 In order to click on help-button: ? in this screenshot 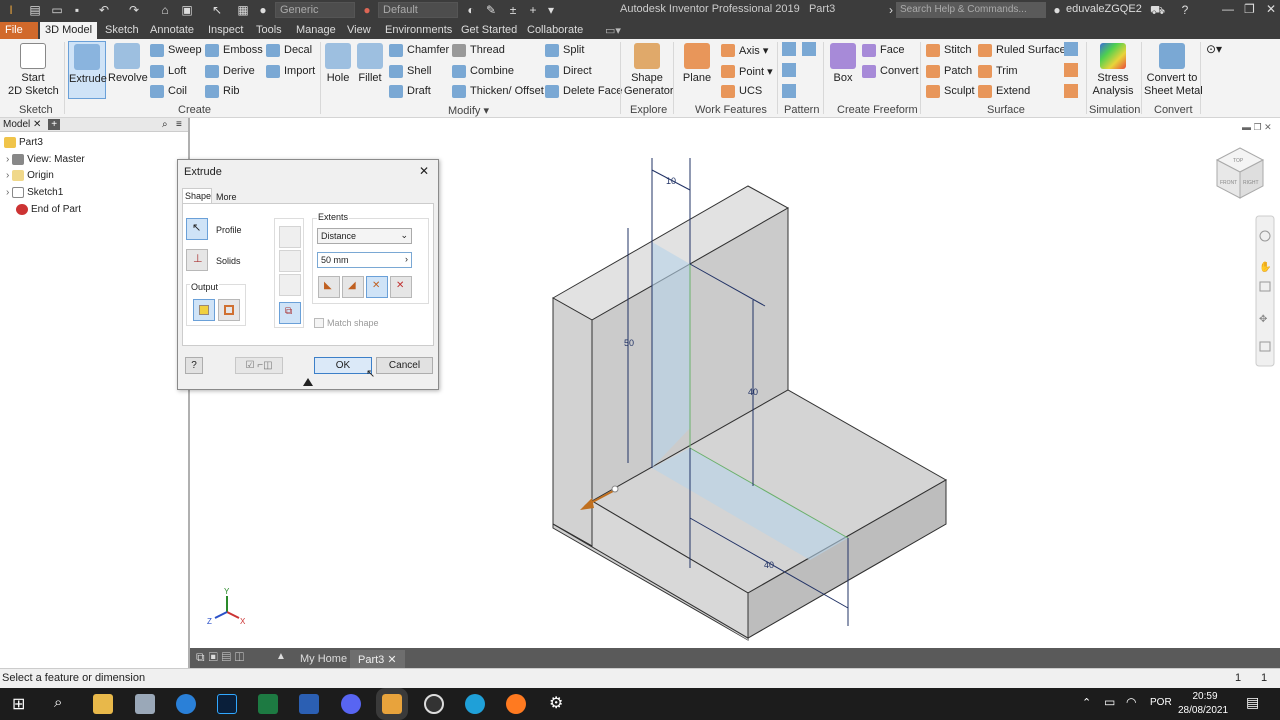, I will do `click(194, 365)`.